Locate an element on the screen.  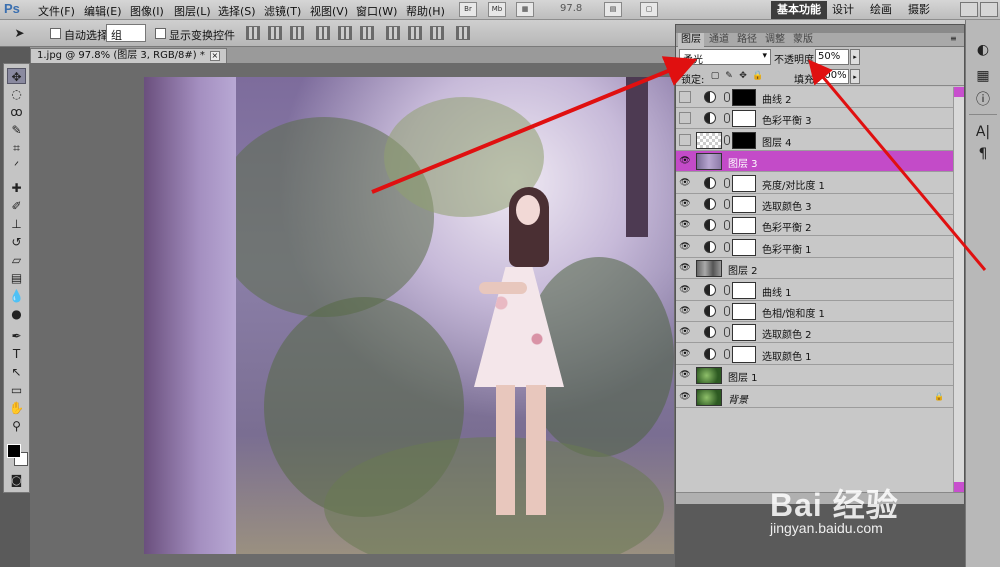
layer-row: 👁 亮度/对比度 1 is located at coordinates (814, 183).